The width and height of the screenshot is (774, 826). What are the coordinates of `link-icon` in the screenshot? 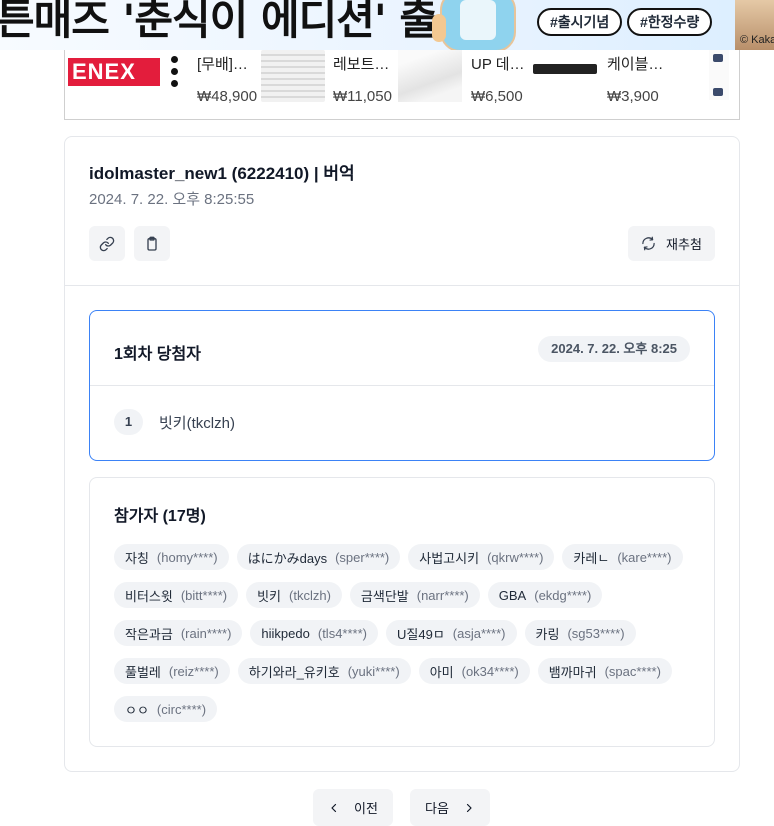 It's located at (107, 244).